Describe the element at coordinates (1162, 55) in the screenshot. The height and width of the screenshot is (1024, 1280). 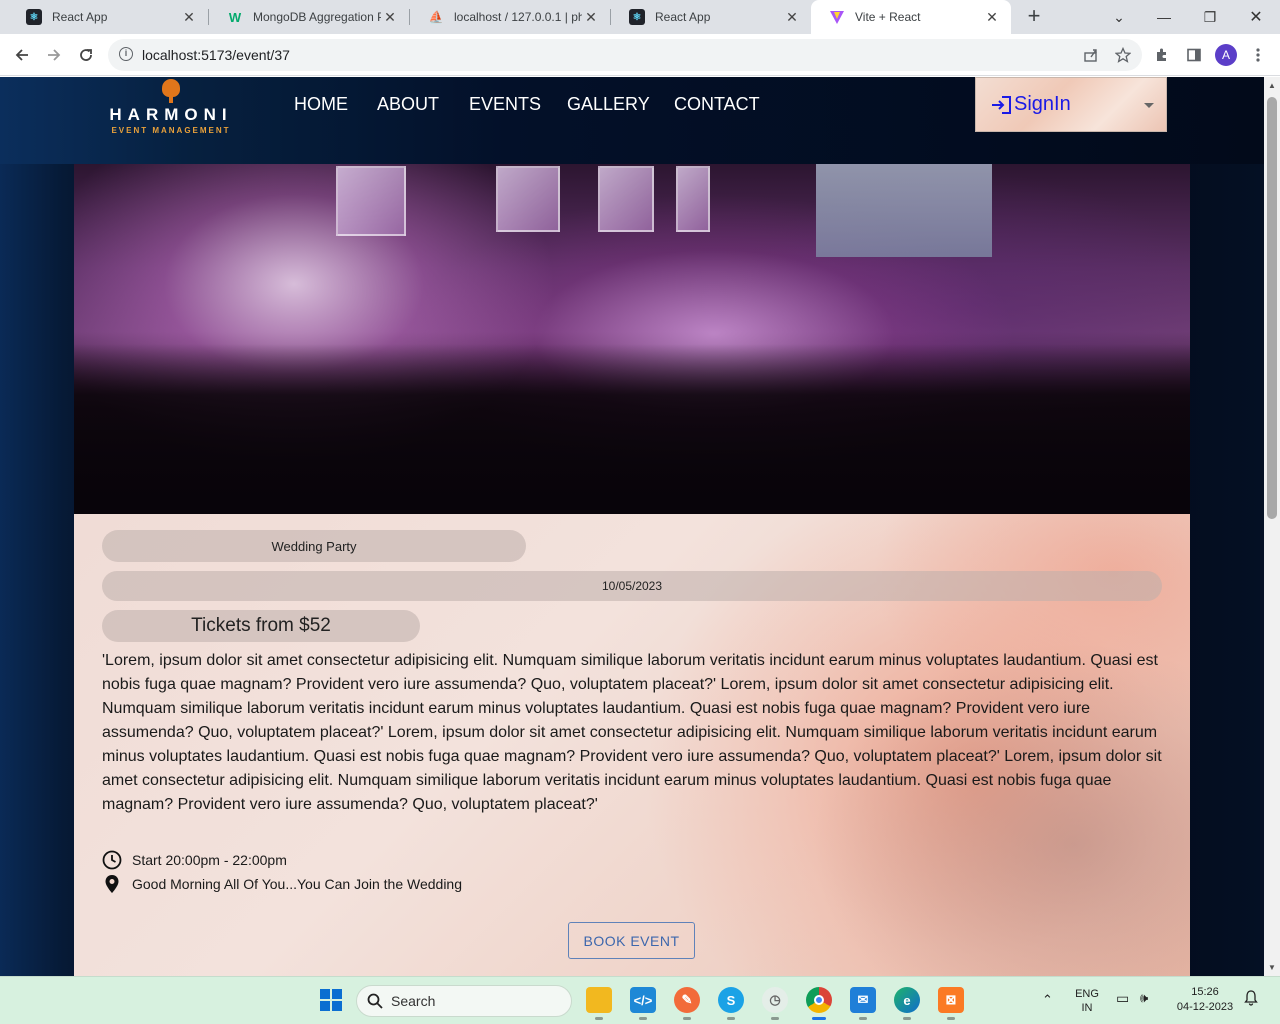
I see `extensions-icon` at that location.